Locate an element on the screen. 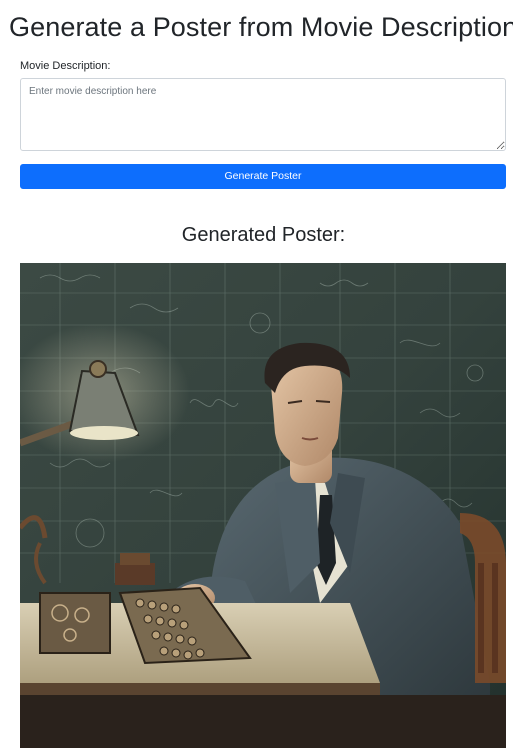 The height and width of the screenshot is (748, 513). generate-poster-button: Generate Poster is located at coordinates (263, 176).